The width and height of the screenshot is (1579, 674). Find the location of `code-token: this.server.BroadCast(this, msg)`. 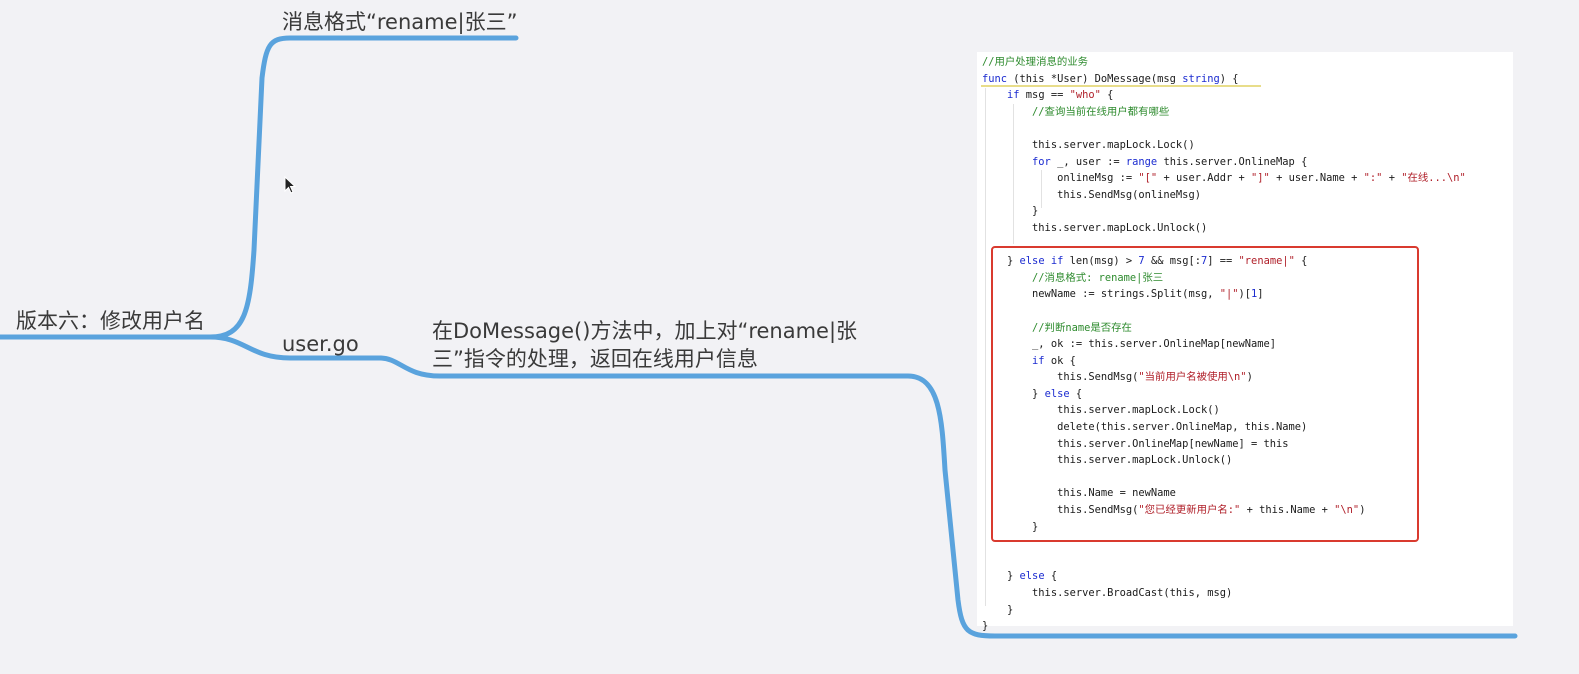

code-token: this.server.BroadCast(this, msg) is located at coordinates (1107, 593).